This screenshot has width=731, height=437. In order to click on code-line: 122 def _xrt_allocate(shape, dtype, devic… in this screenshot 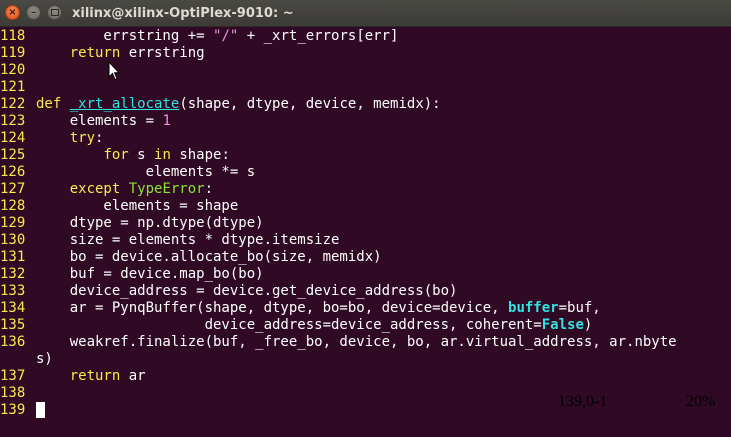, I will do `click(220, 104)`.